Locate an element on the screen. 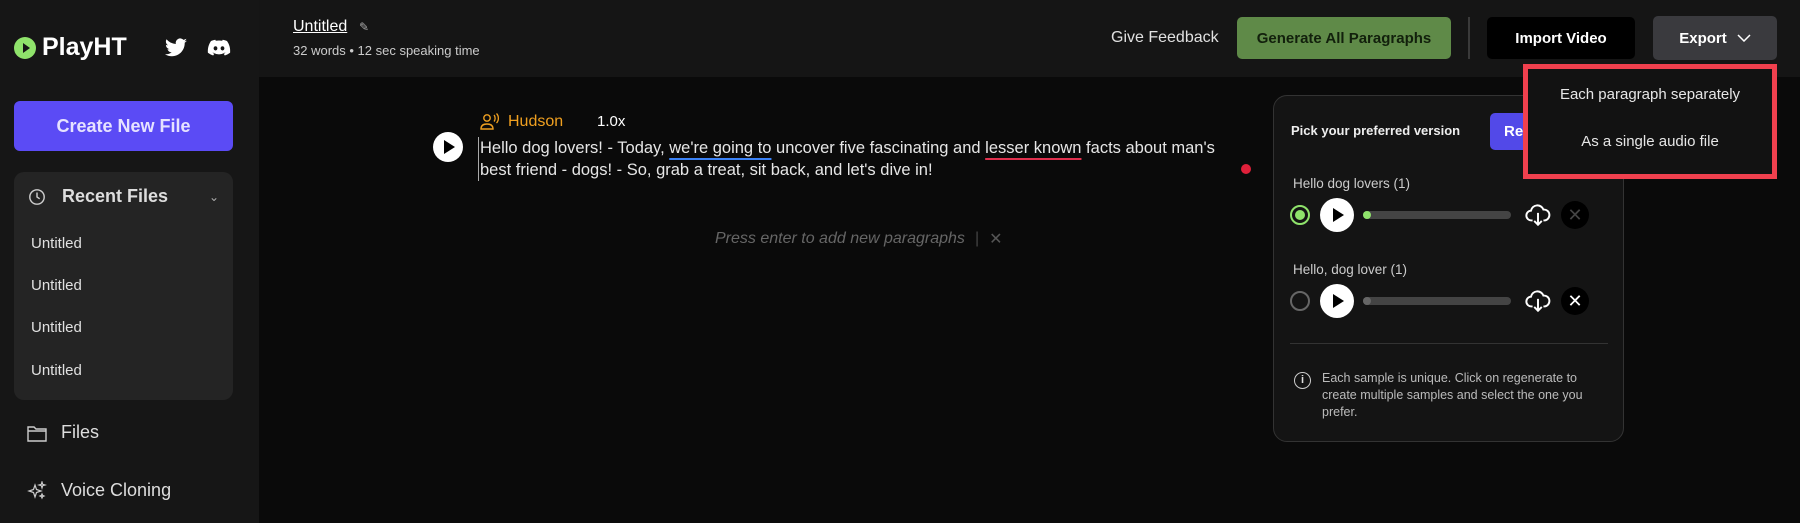 The width and height of the screenshot is (1800, 523). voice-name: Hudson is located at coordinates (536, 121).